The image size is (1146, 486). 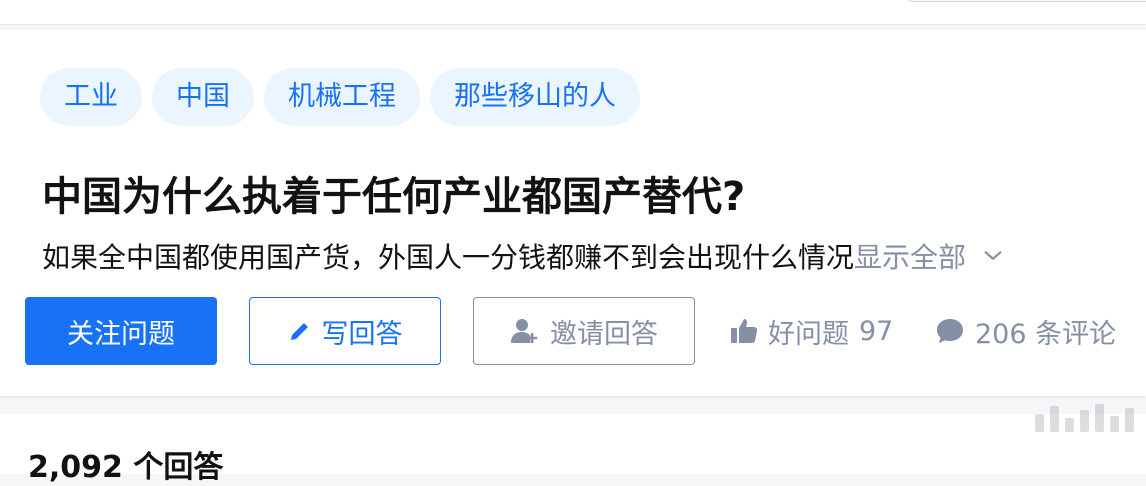 I want to click on write-answer-button: 写回答, so click(x=345, y=331).